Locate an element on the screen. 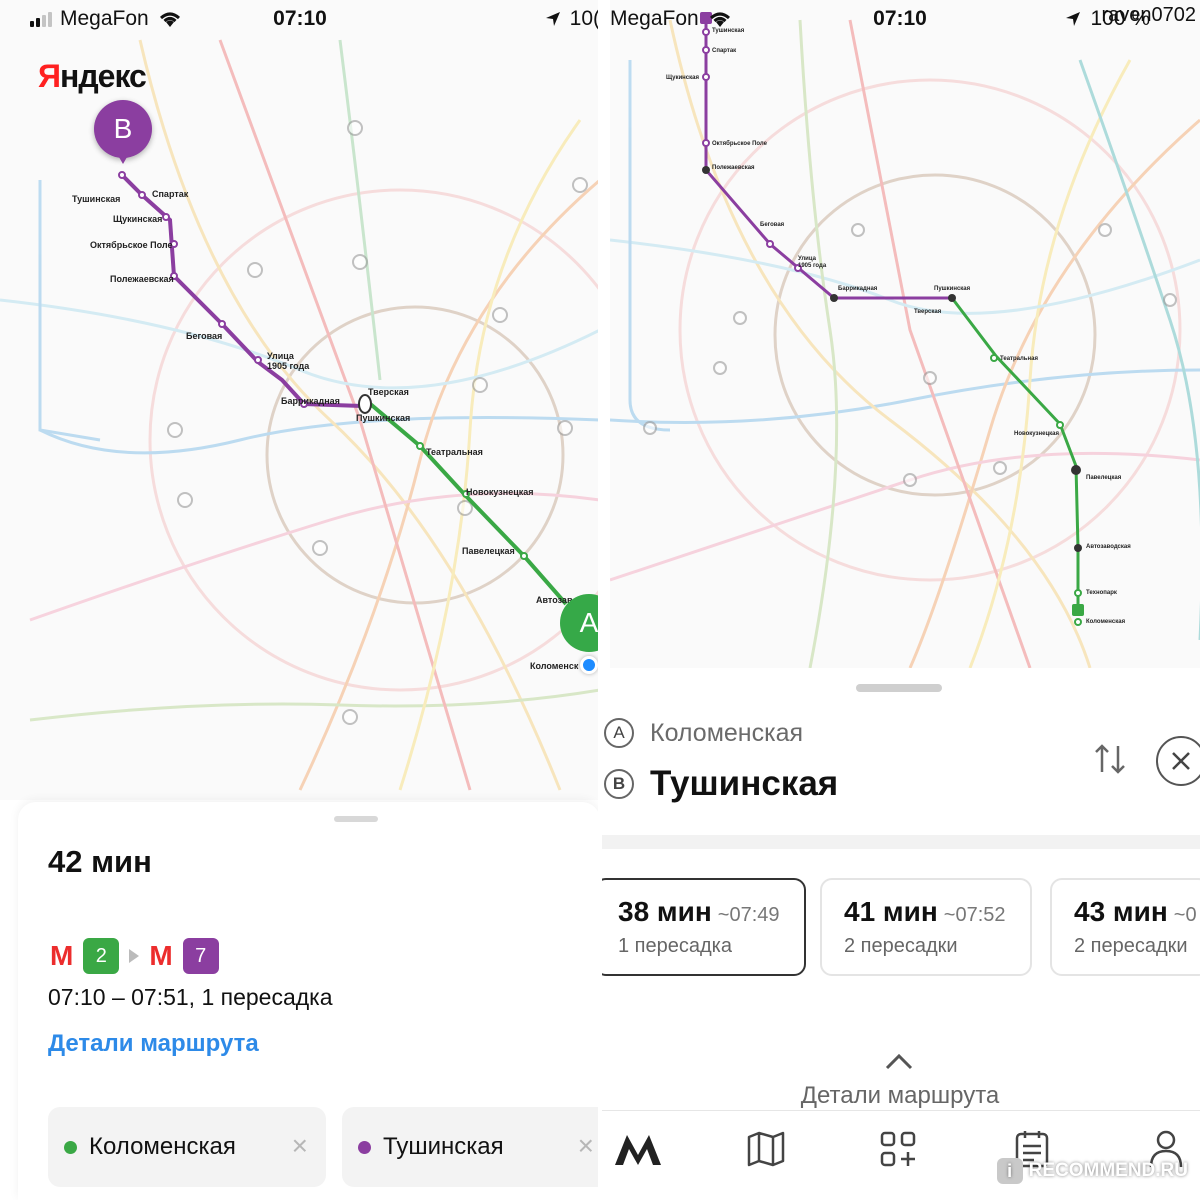  bottom-tab-bar is located at coordinates (900, 1155).